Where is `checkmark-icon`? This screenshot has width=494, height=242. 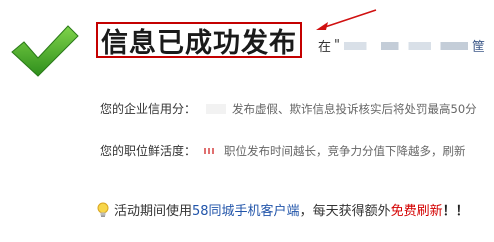 checkmark-icon is located at coordinates (45, 51).